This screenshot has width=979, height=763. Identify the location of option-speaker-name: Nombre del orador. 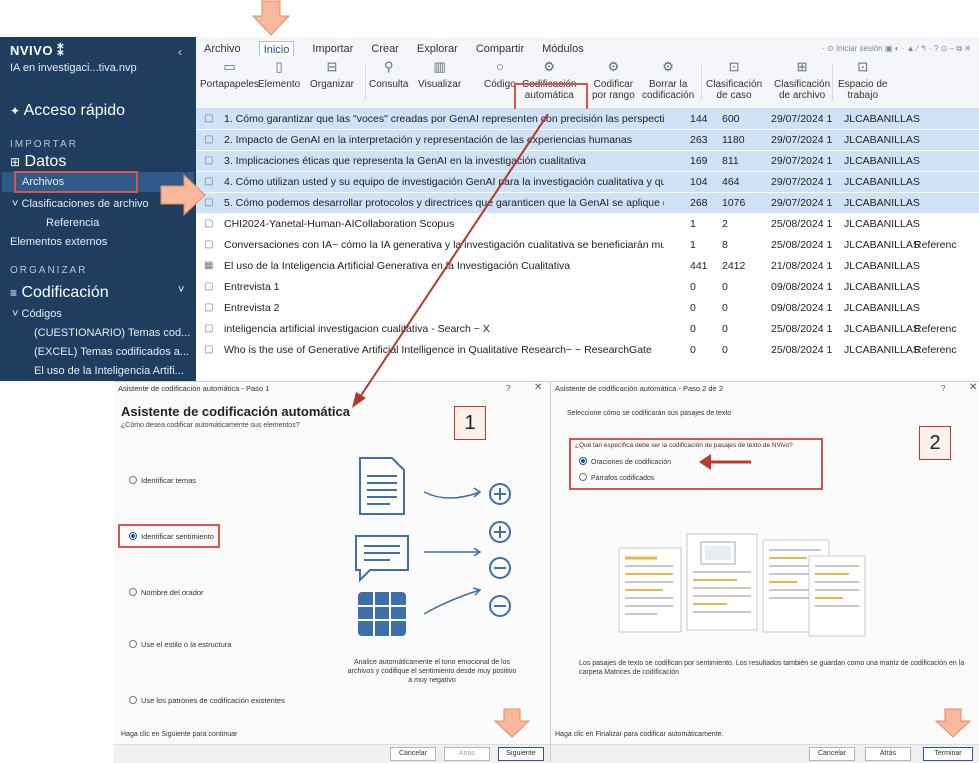
(166, 592).